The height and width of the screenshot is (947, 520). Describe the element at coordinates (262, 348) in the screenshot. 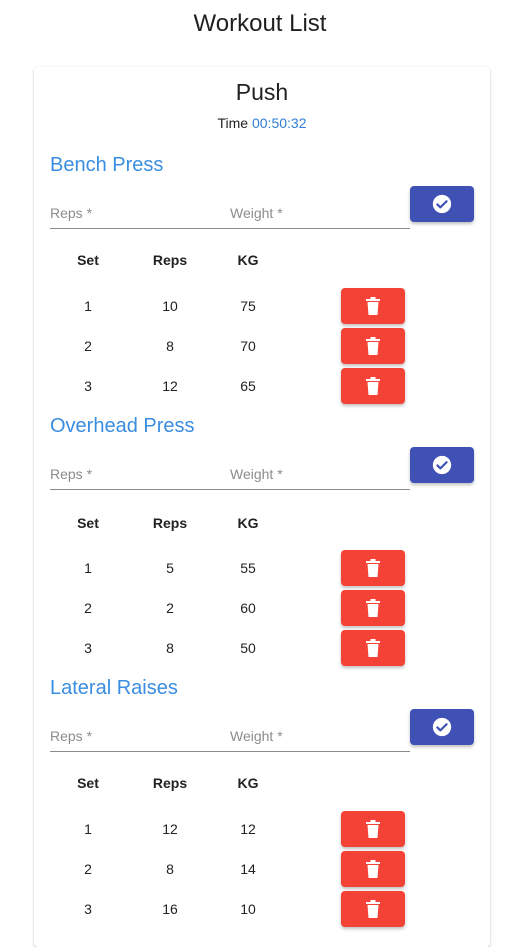

I see `set-row: 2 8 70` at that location.